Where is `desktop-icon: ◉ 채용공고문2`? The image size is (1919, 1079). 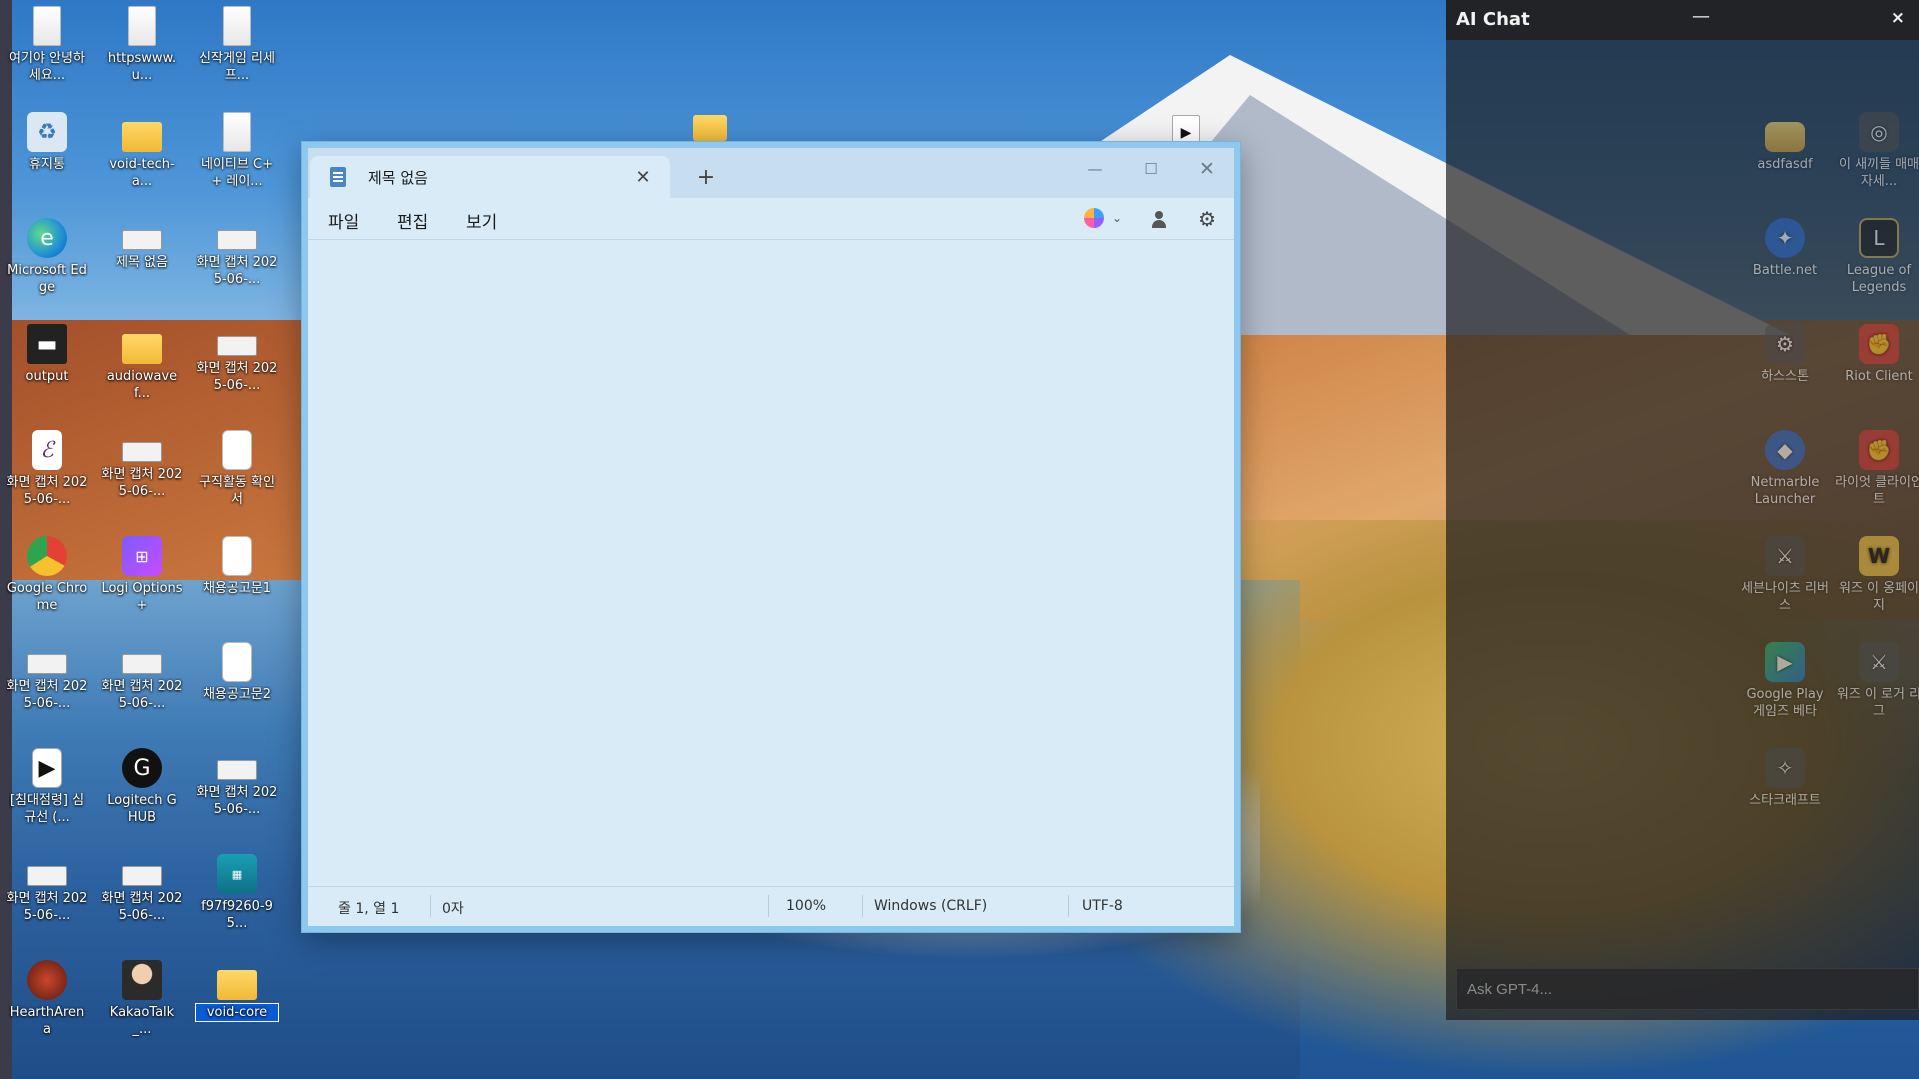
desktop-icon: ◉ 채용공고문2 is located at coordinates (237, 672).